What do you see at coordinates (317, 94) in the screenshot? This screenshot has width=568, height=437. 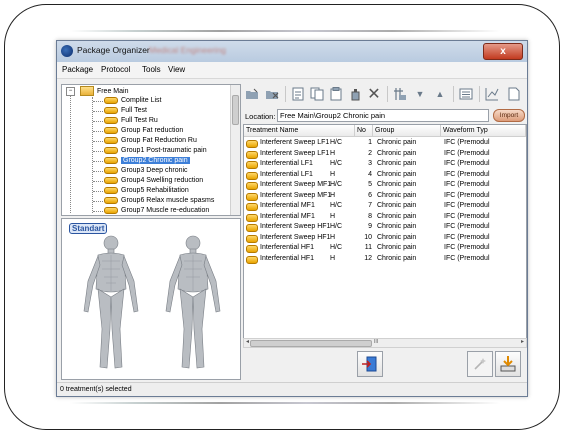 I see `copy-icon` at bounding box center [317, 94].